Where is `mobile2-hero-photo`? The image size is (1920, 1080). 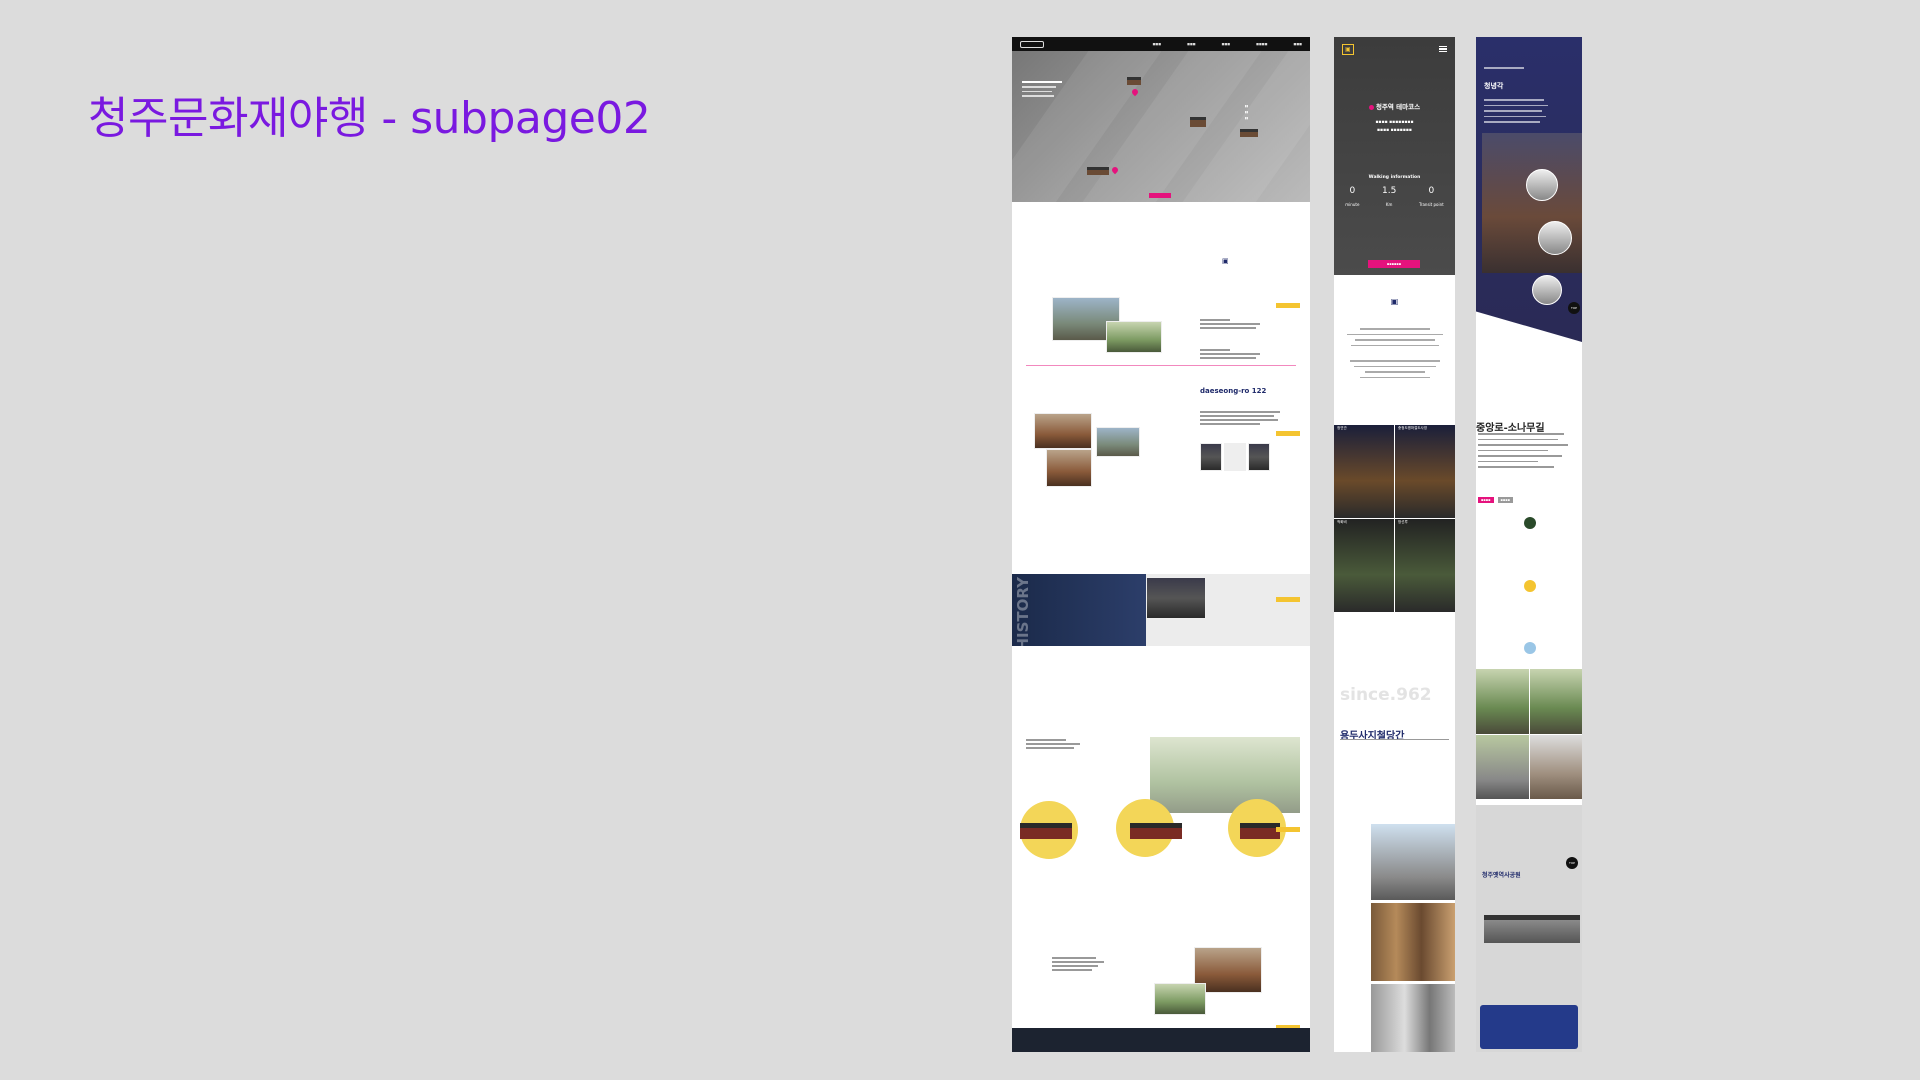 mobile2-hero-photo is located at coordinates (1532, 203).